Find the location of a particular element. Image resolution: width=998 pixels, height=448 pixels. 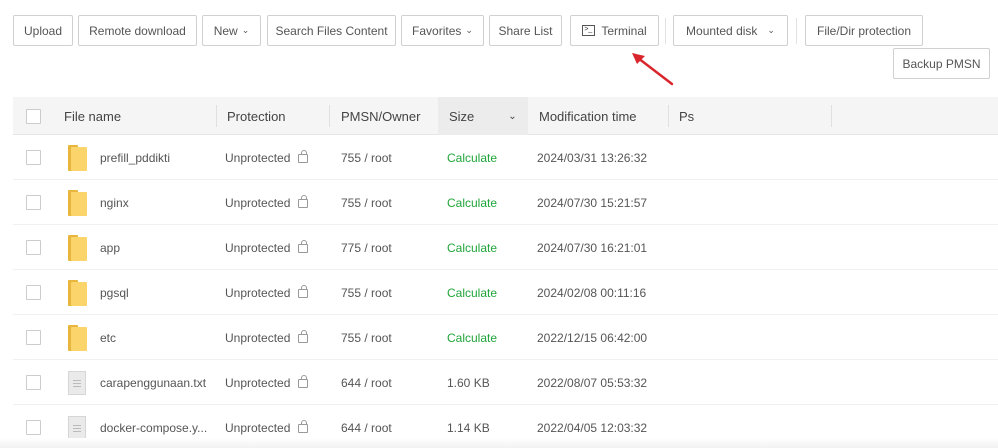

column-protection: Protection is located at coordinates (256, 116).